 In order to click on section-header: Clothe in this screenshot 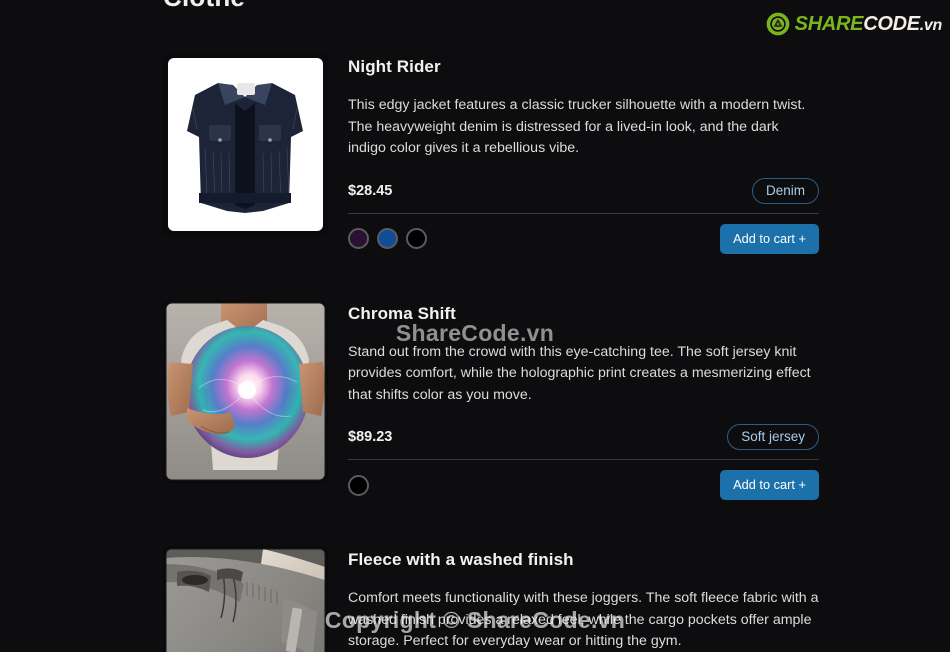, I will do `click(503, 6)`.